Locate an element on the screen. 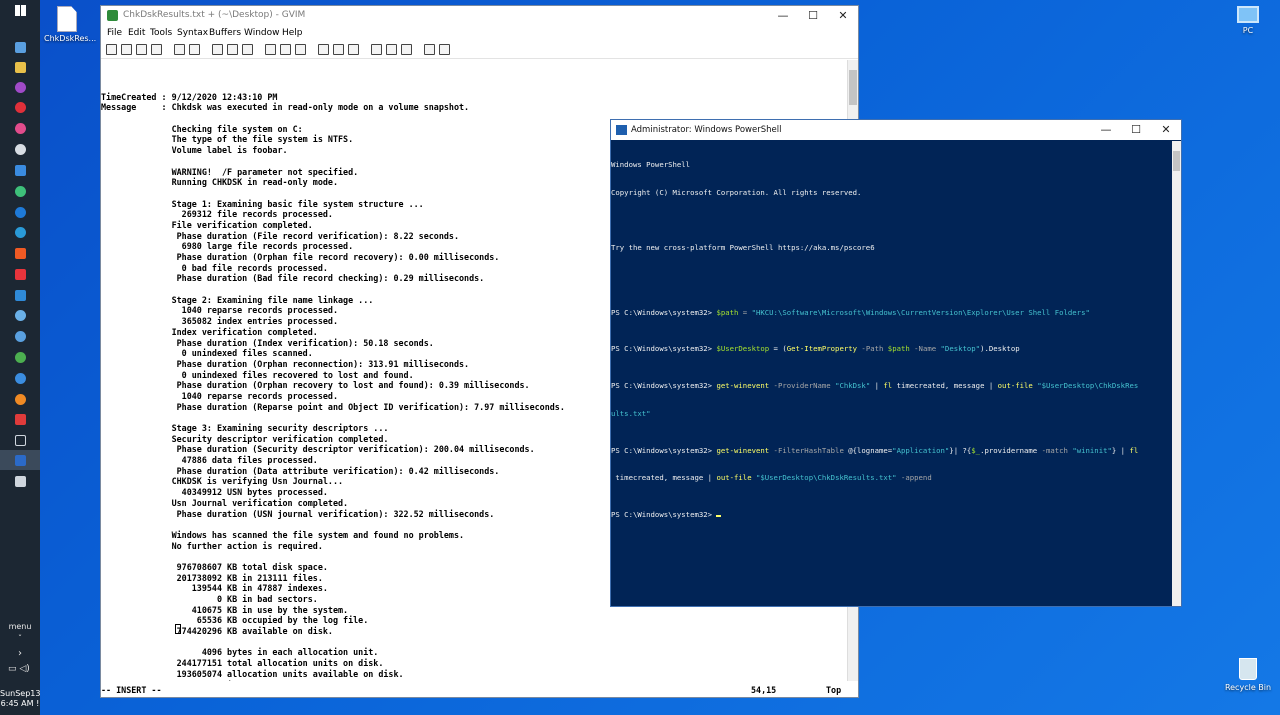 This screenshot has width=1280, height=715. token: out-file is located at coordinates (734, 478).